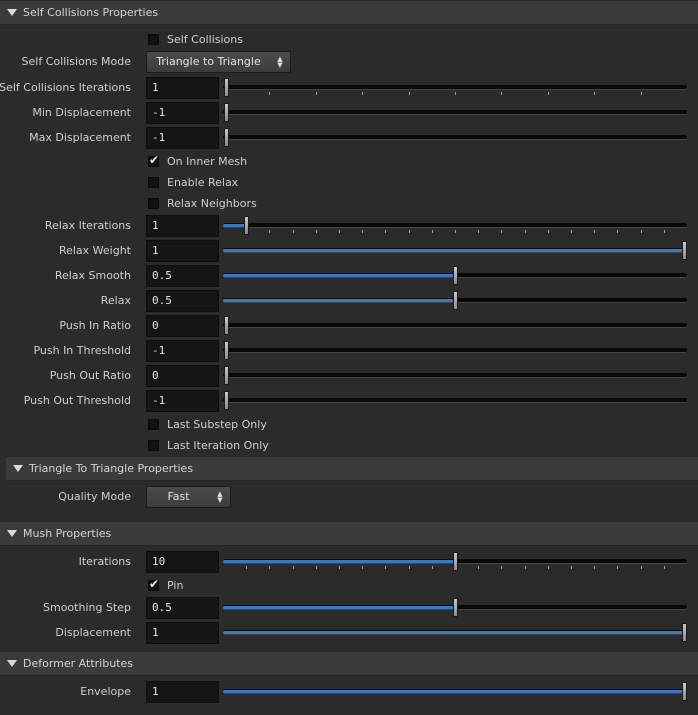  I want to click on push-out-threshold-slider, so click(455, 401).